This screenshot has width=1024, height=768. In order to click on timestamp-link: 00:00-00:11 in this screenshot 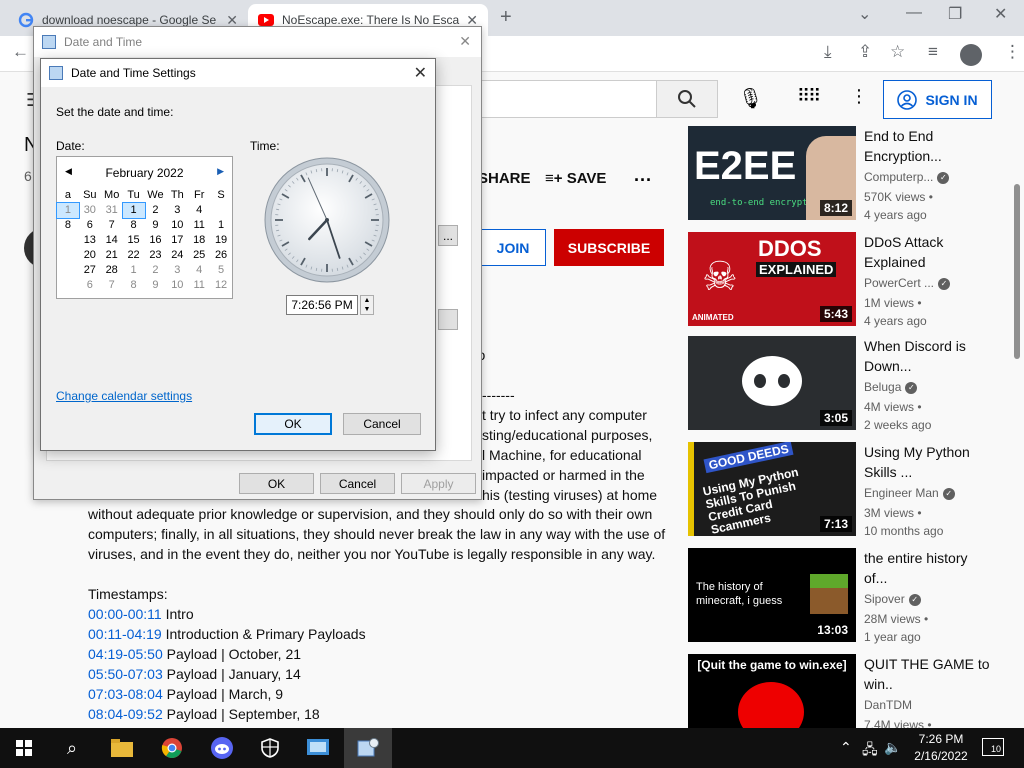, I will do `click(125, 614)`.